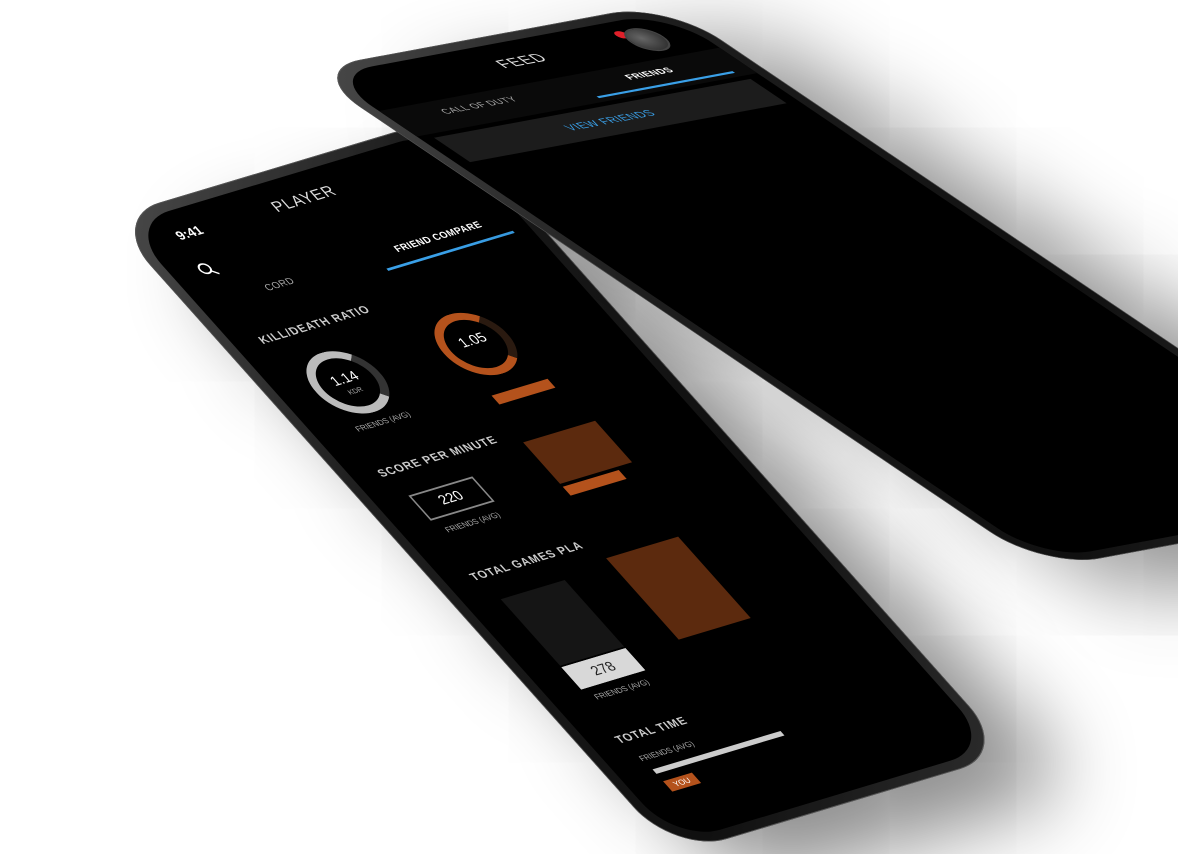 The height and width of the screenshot is (854, 1178). What do you see at coordinates (651, 730) in the screenshot?
I see `time-label: TOTAL TIME` at bounding box center [651, 730].